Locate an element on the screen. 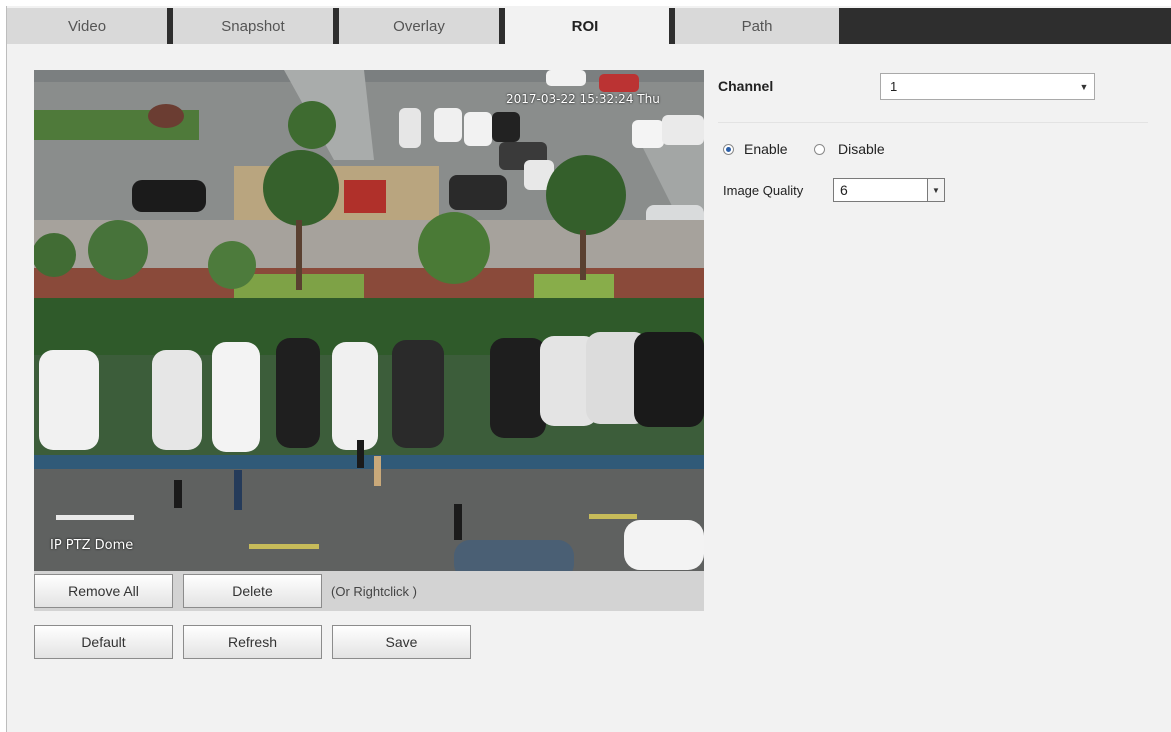  channel-value: 1 is located at coordinates (894, 86).